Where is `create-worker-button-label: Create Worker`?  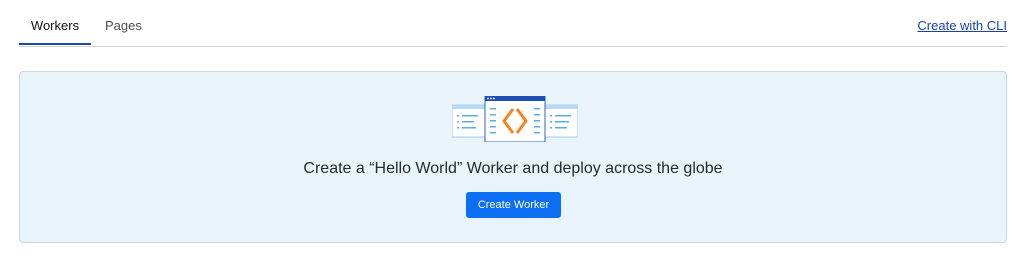
create-worker-button-label: Create Worker is located at coordinates (513, 205).